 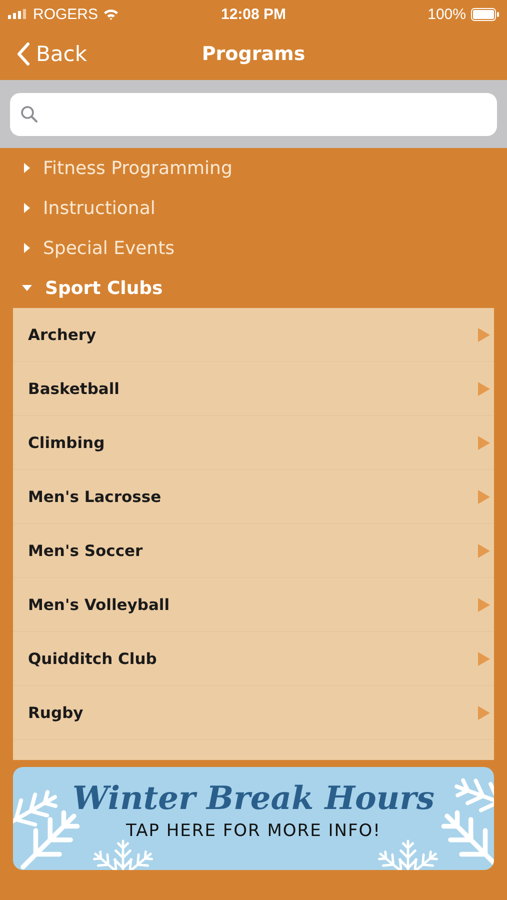 What do you see at coordinates (253, 14) in the screenshot?
I see `status-time: 12:08 PM` at bounding box center [253, 14].